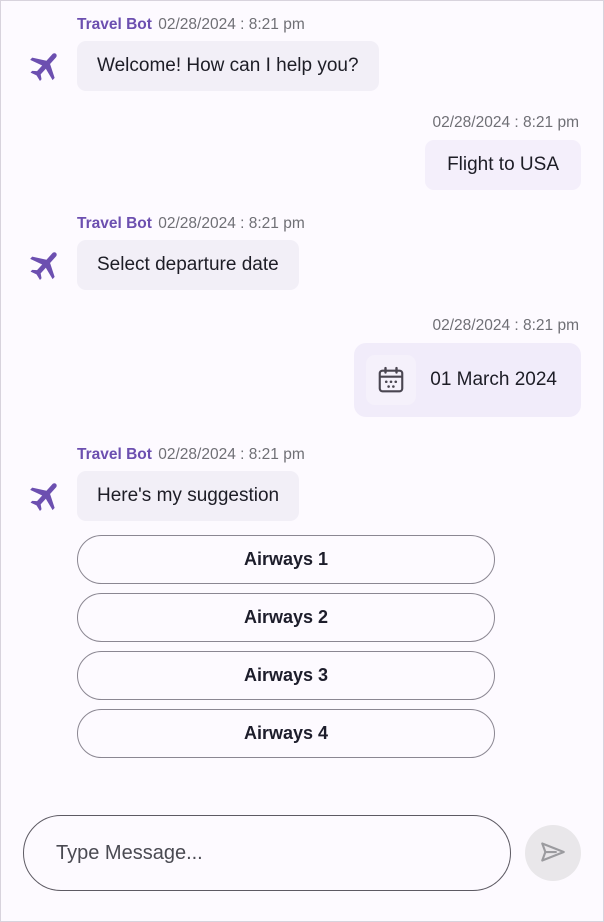 The width and height of the screenshot is (604, 922). Describe the element at coordinates (188, 496) in the screenshot. I see `message-bubble: Here's my suggestion` at that location.